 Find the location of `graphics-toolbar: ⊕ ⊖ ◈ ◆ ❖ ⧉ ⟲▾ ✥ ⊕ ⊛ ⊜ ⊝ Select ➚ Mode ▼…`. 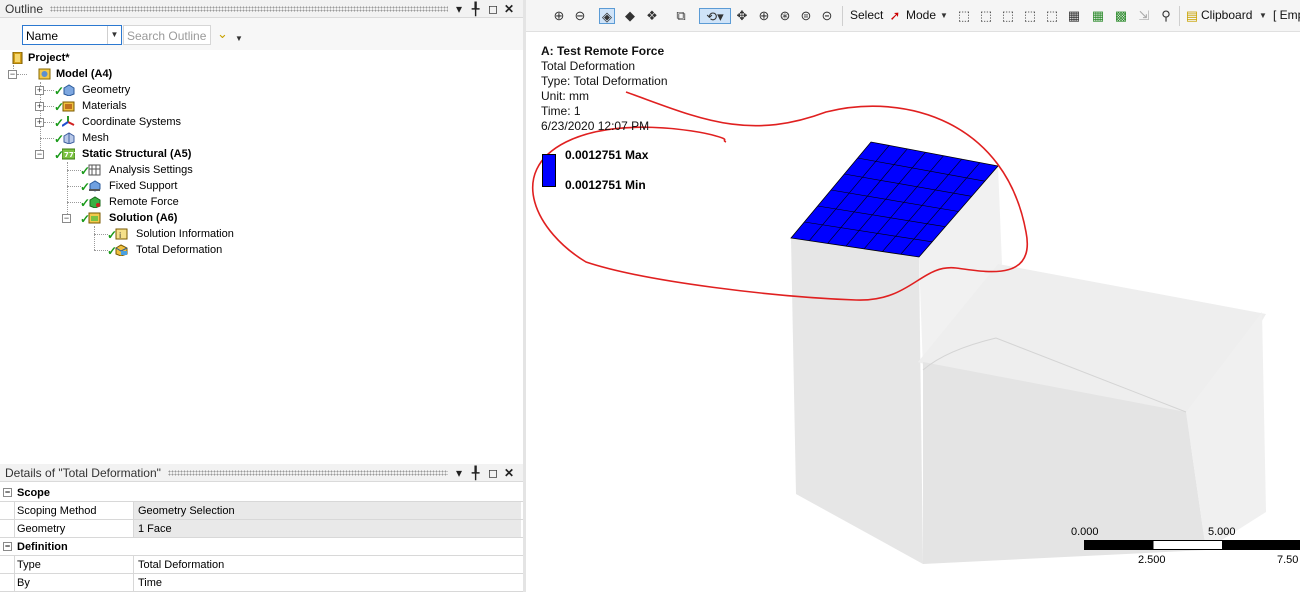

graphics-toolbar: ⊕ ⊖ ◈ ◆ ❖ ⧉ ⟲▾ ✥ ⊕ ⊛ ⊜ ⊝ Select ➚ Mode ▼… is located at coordinates (913, 16).